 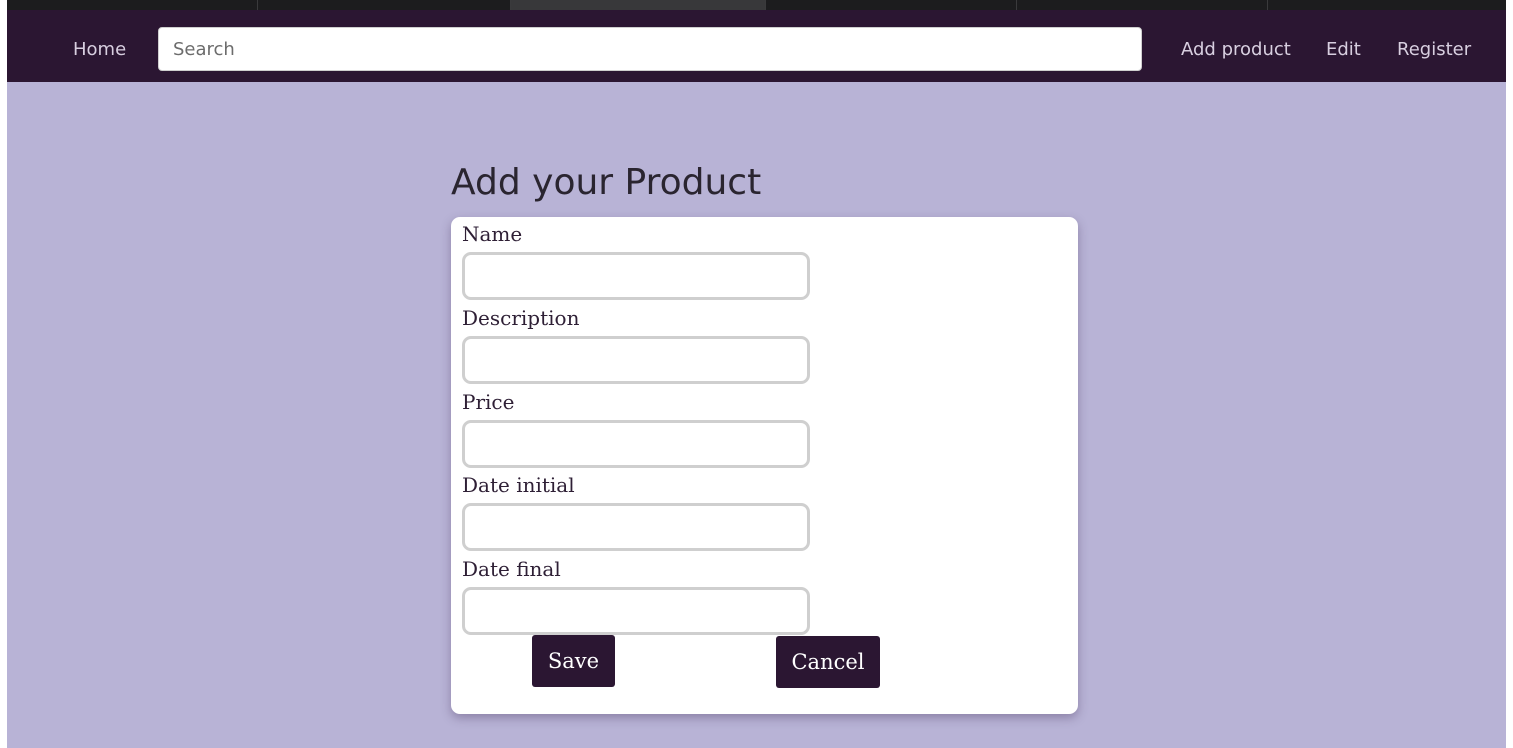 What do you see at coordinates (1509, 374) in the screenshot?
I see `window-right-edge` at bounding box center [1509, 374].